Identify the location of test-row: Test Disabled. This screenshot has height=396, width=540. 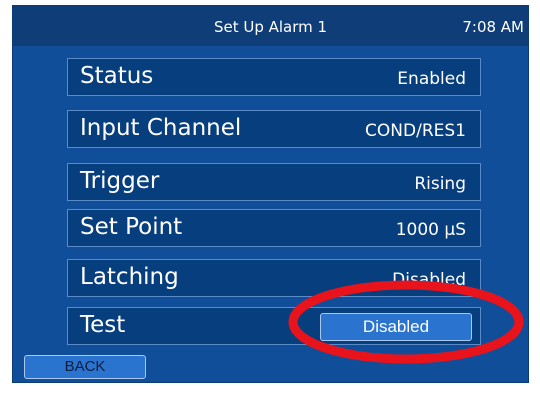
(274, 326).